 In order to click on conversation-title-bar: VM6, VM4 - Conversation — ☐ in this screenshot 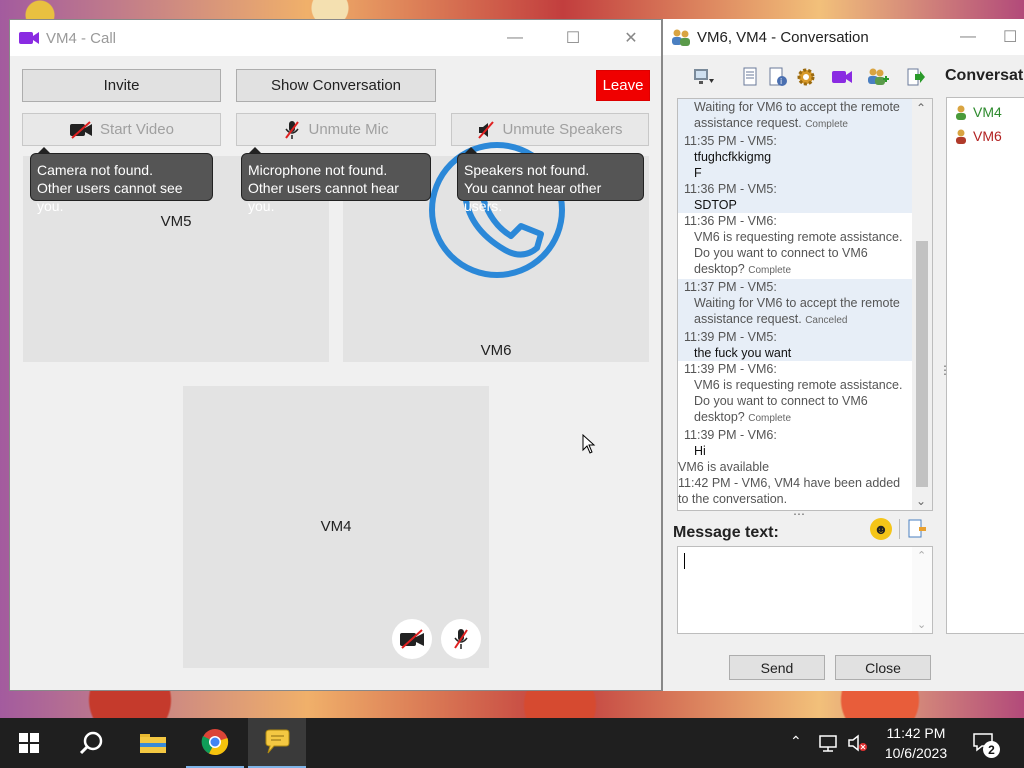, I will do `click(843, 37)`.